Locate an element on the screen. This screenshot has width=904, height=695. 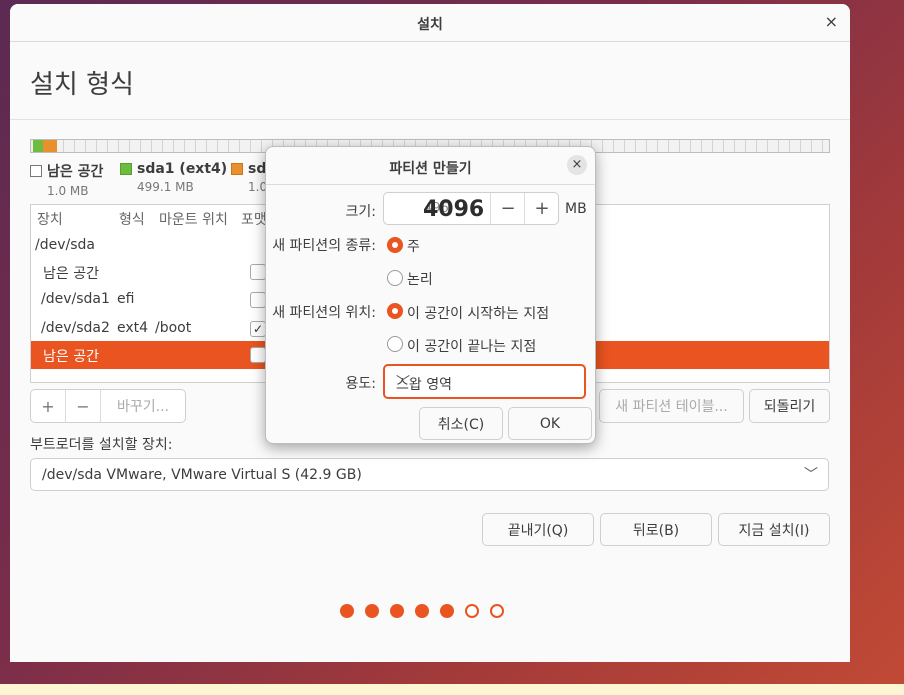
use-as-select: 스왑 영역 ﹀ is located at coordinates (484, 381).